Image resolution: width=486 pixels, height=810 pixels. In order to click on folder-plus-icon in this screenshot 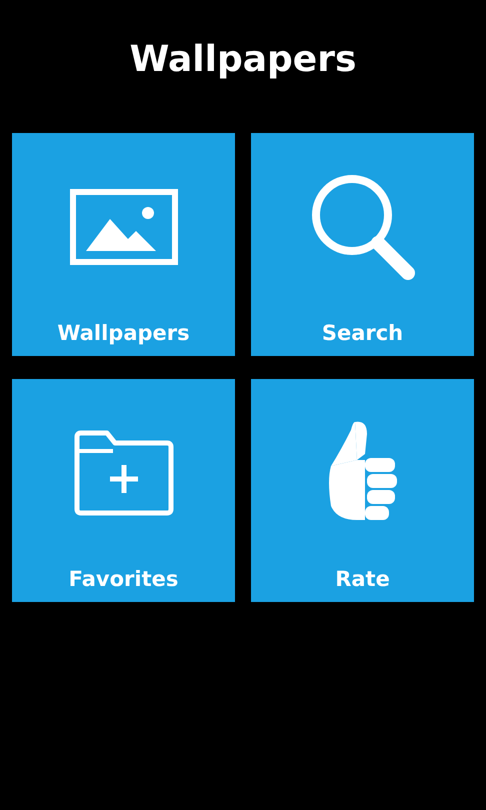, I will do `click(123, 472)`.